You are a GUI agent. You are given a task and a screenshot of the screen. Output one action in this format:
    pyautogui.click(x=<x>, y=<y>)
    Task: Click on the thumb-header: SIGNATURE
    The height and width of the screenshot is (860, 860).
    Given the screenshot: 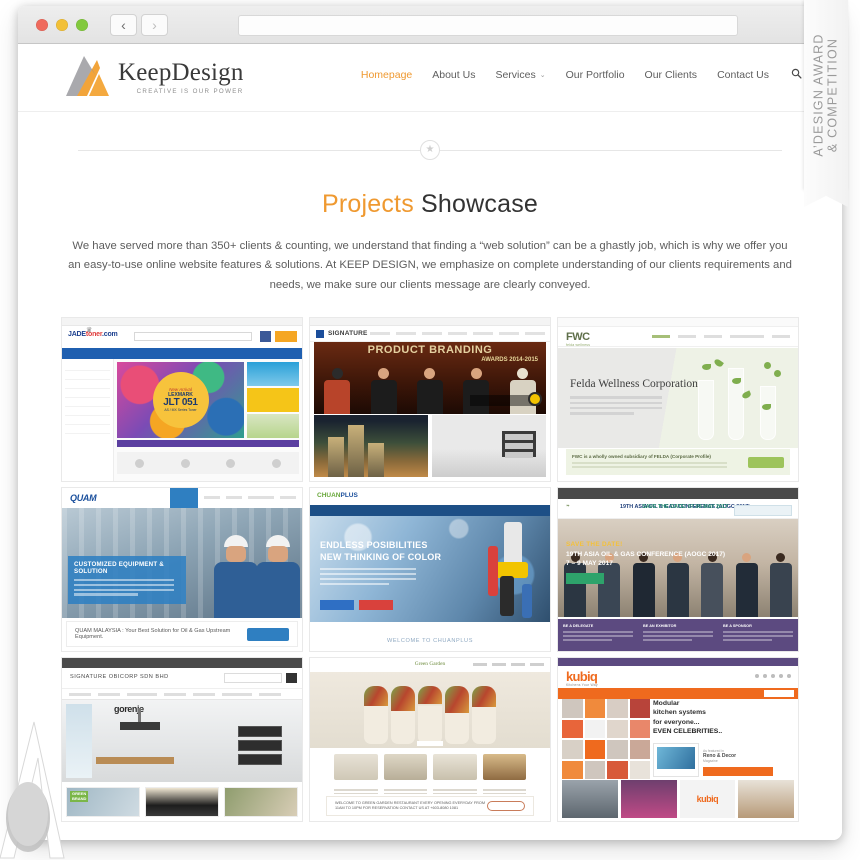 What is the action you would take?
    pyautogui.click(x=430, y=334)
    